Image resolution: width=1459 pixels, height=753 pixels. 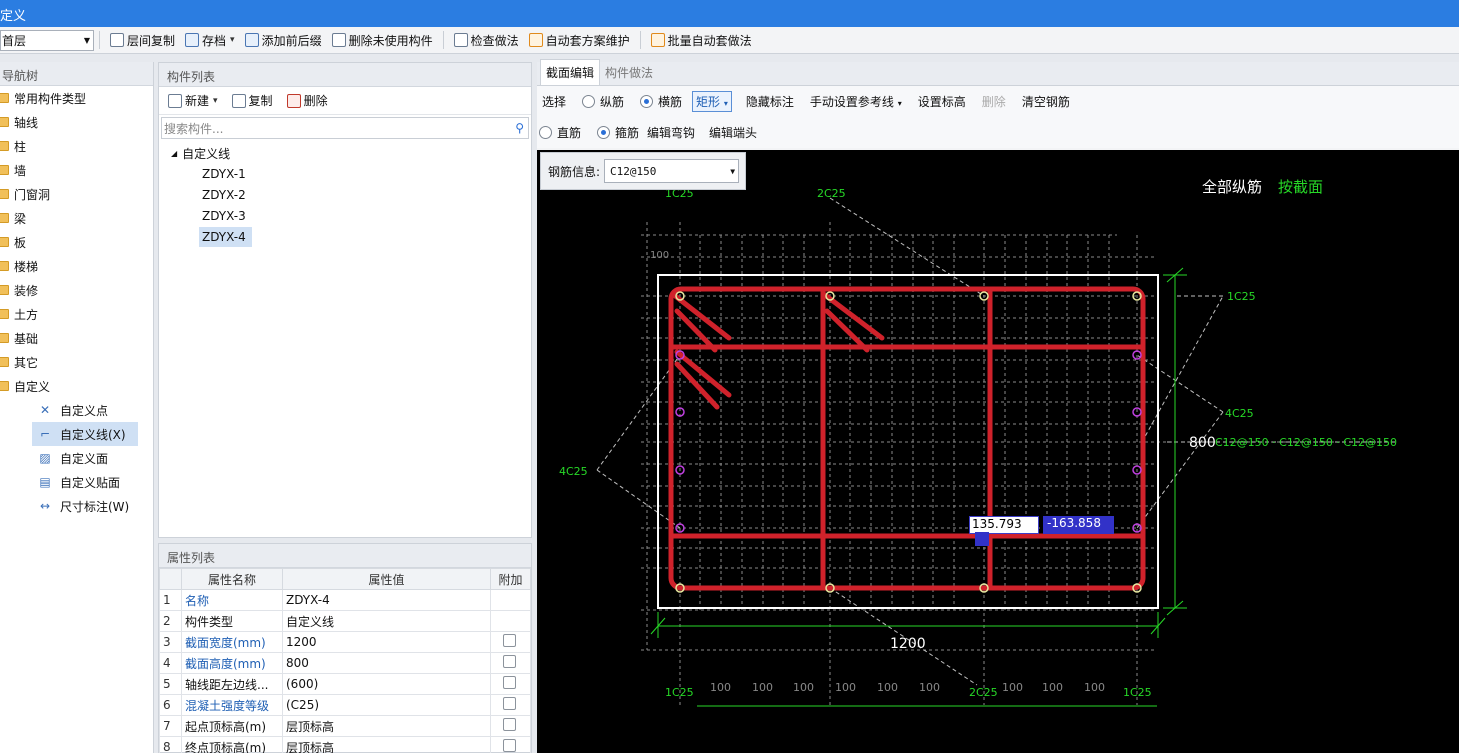 I want to click on property-row: 7 起点顶标高(m) 层顶标高, so click(x=345, y=726).